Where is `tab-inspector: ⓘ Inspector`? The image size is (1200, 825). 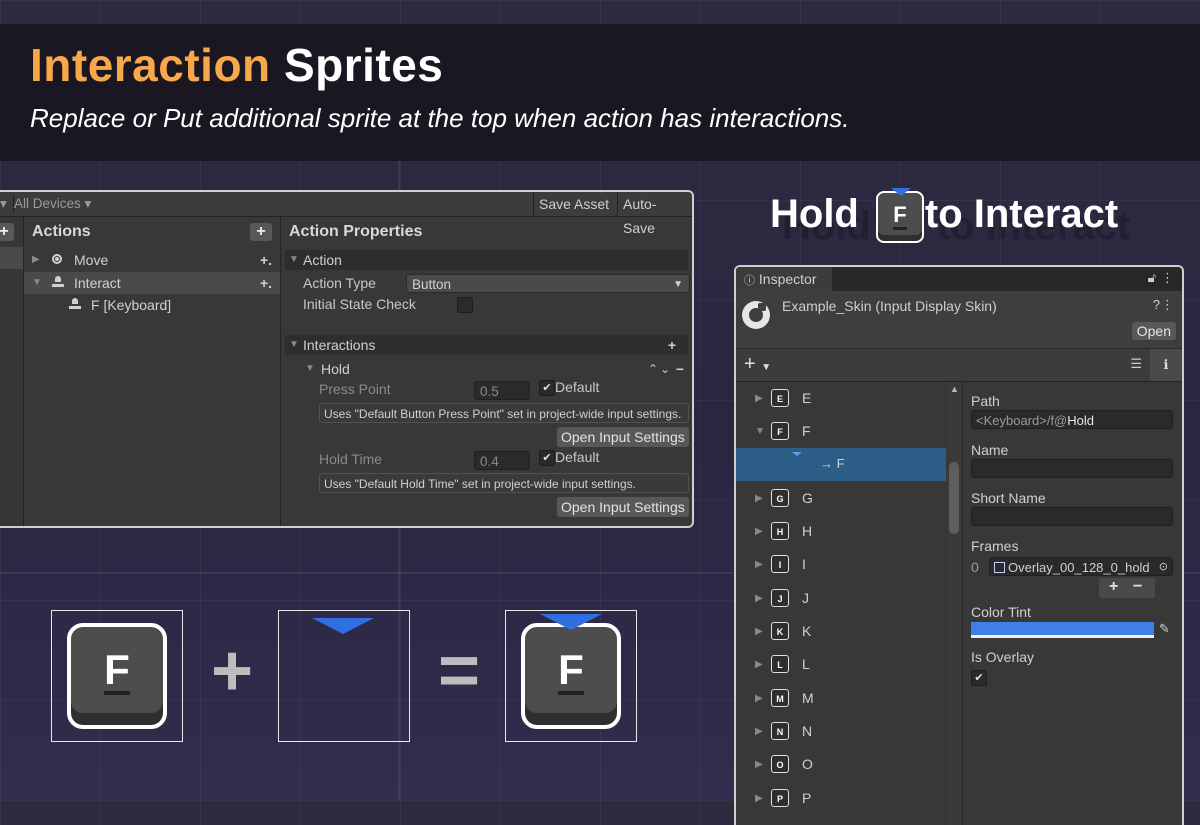
tab-inspector: ⓘ Inspector is located at coordinates (784, 279).